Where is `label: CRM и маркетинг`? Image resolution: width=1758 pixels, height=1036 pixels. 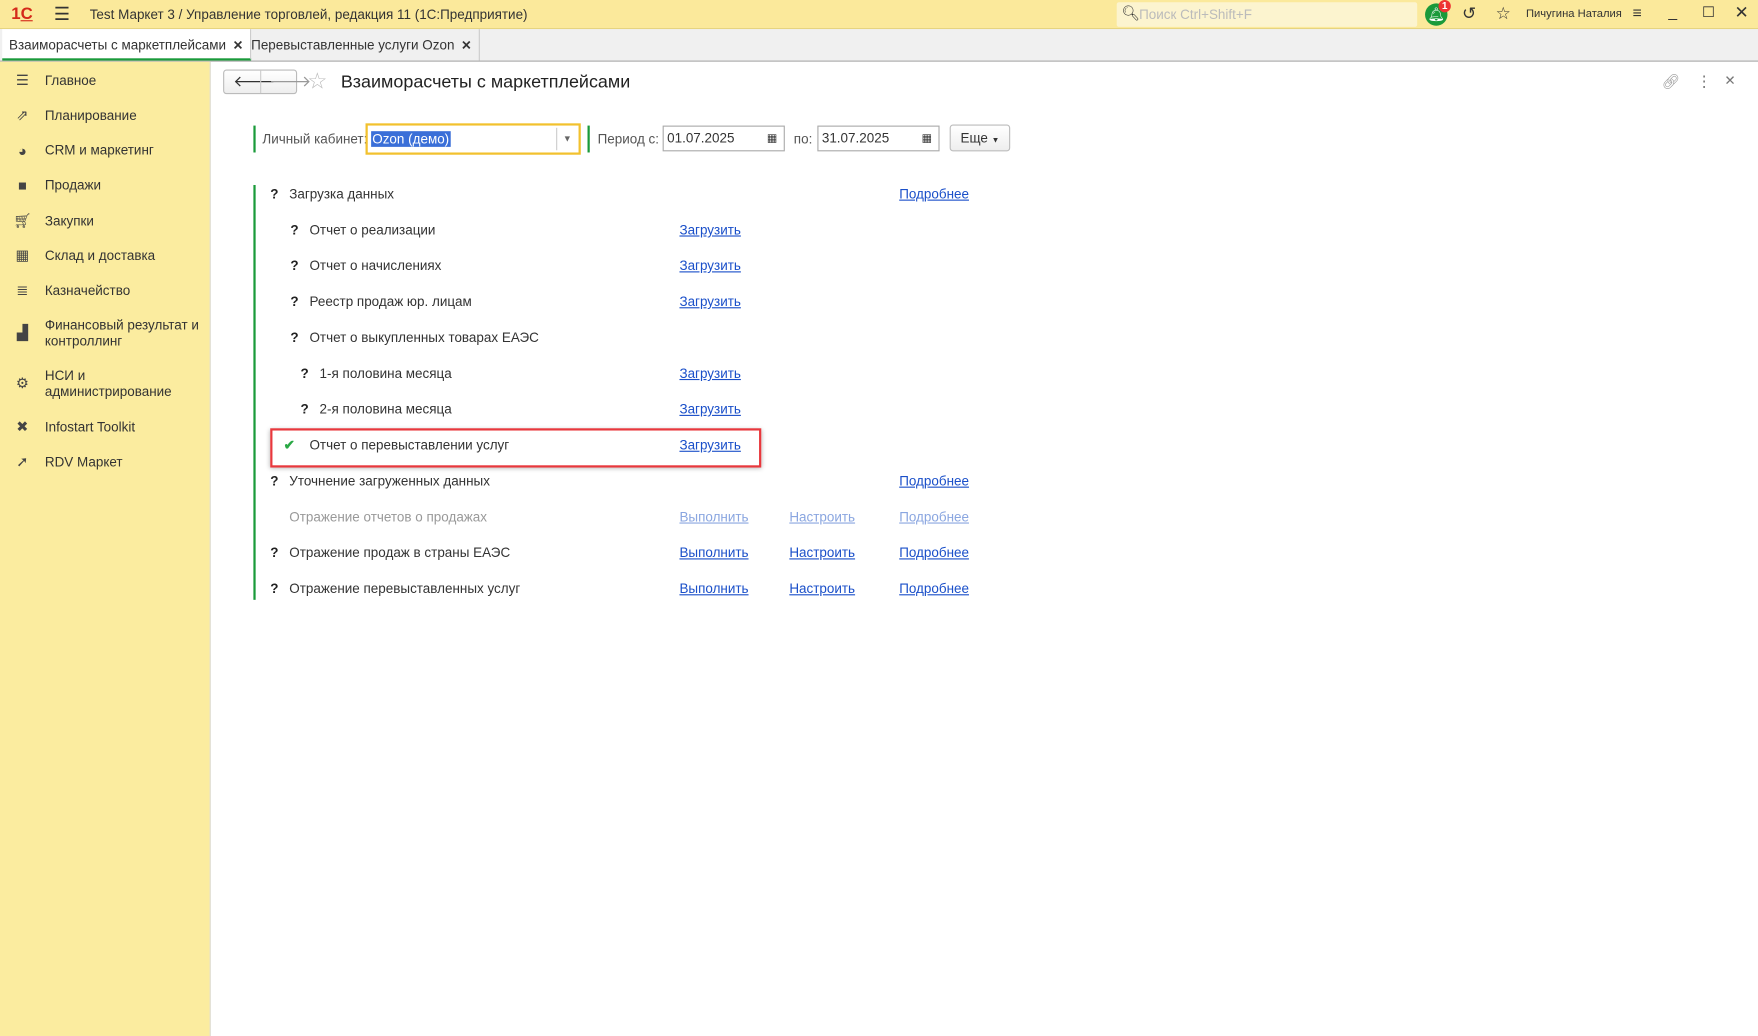
label: CRM и маркетинг is located at coordinates (99, 150).